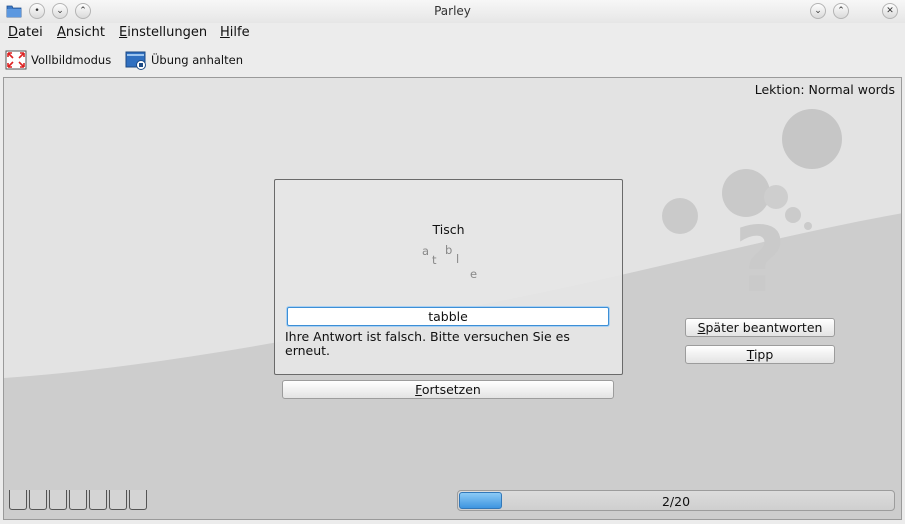  Describe the element at coordinates (824, 89) in the screenshot. I see `lesson-label: Lektion: Normal words` at that location.